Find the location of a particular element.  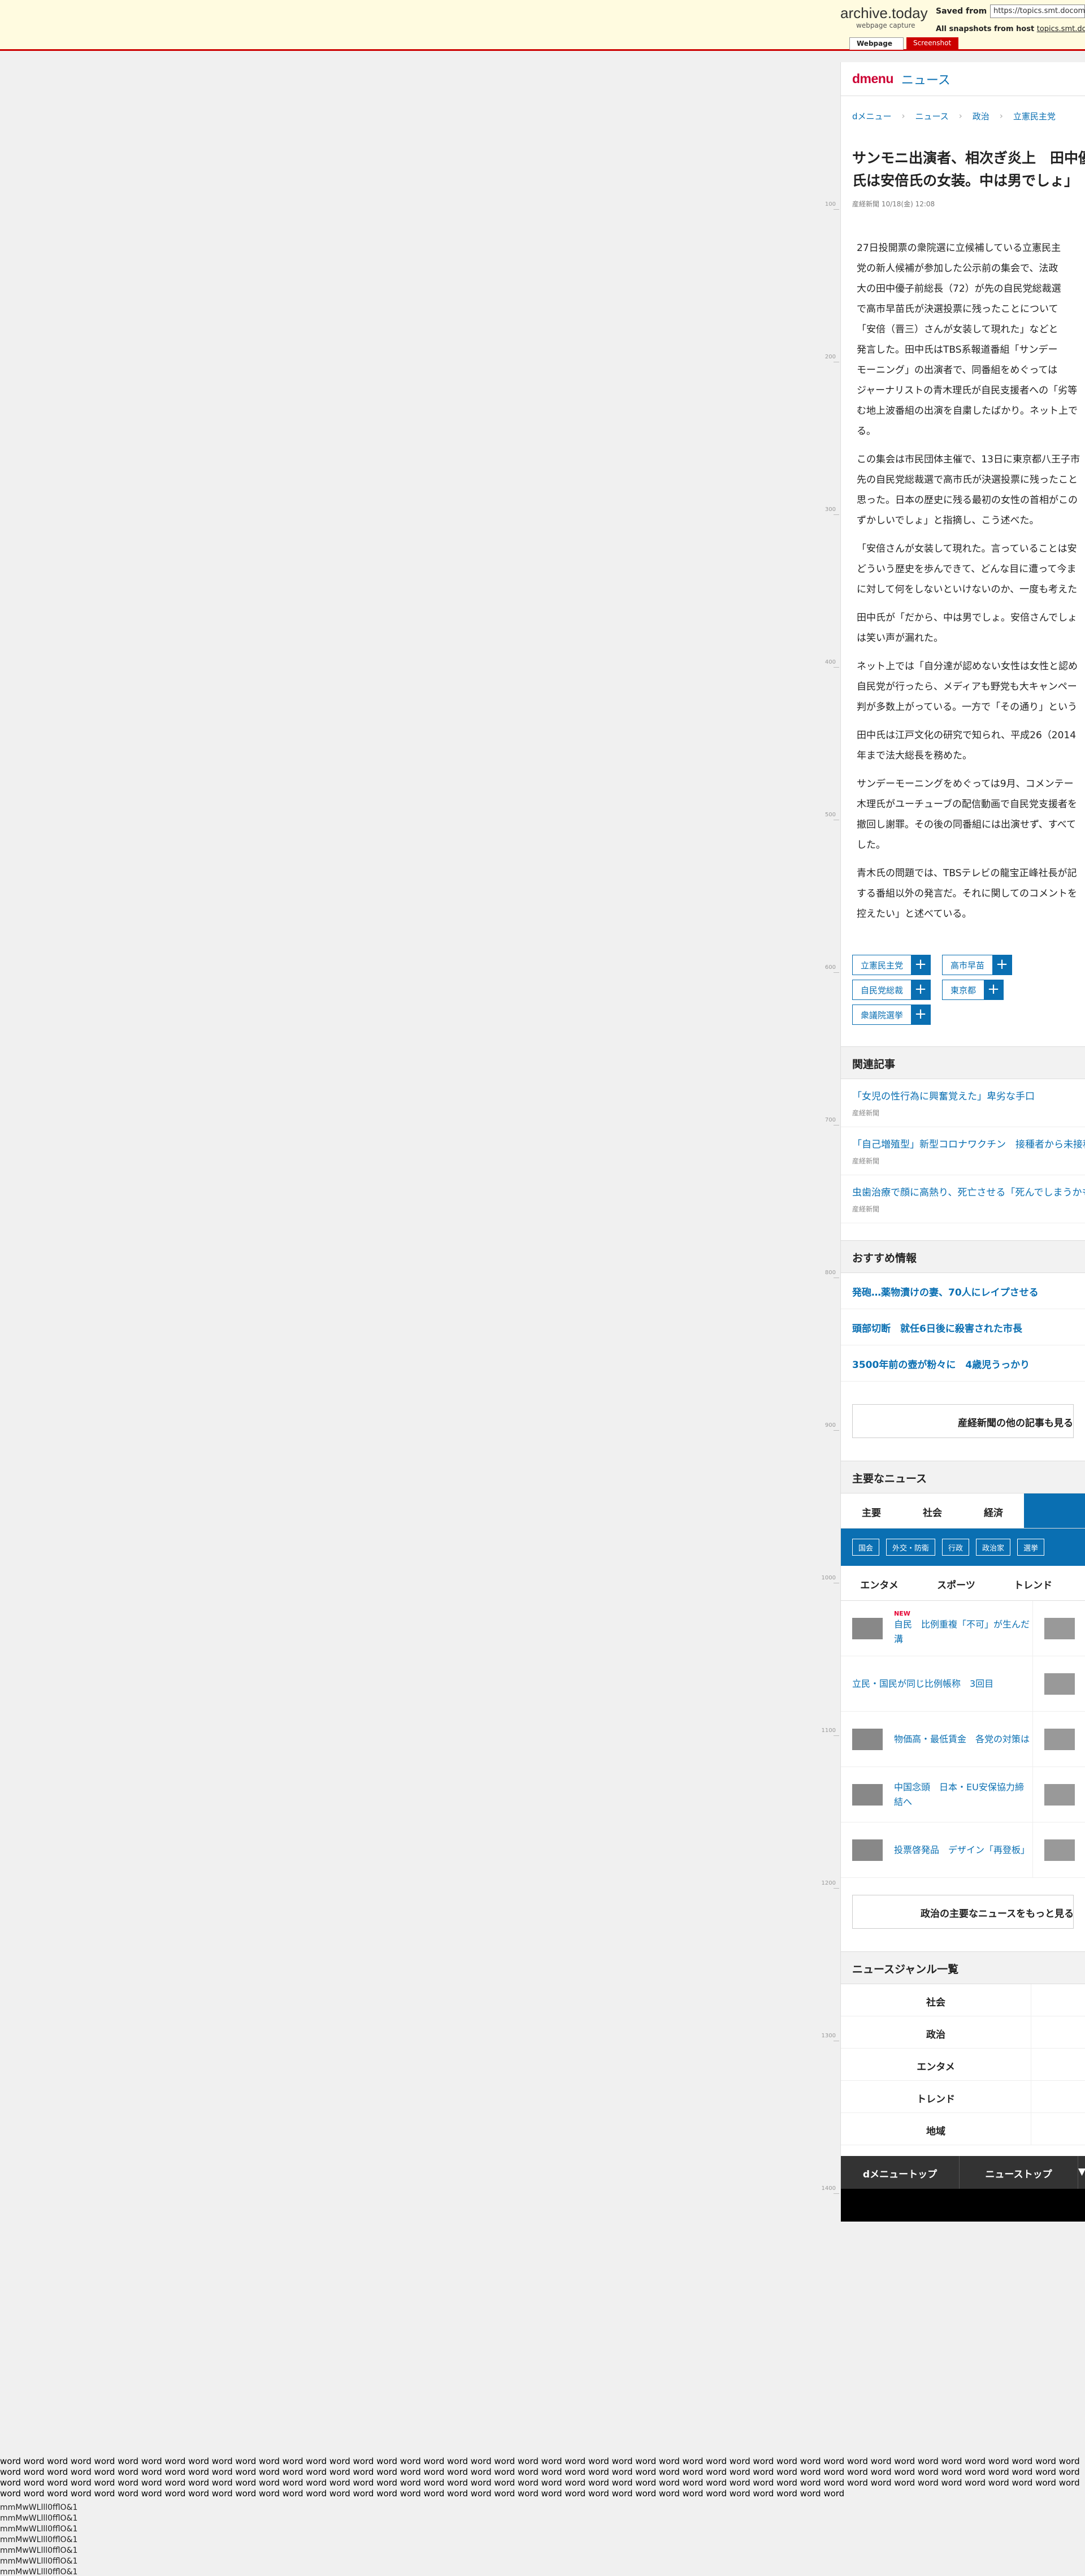

related-item: 「自己増殖型」新型コロナワクチン 接種者から未接種者 産経新聞 is located at coordinates (963, 1151).